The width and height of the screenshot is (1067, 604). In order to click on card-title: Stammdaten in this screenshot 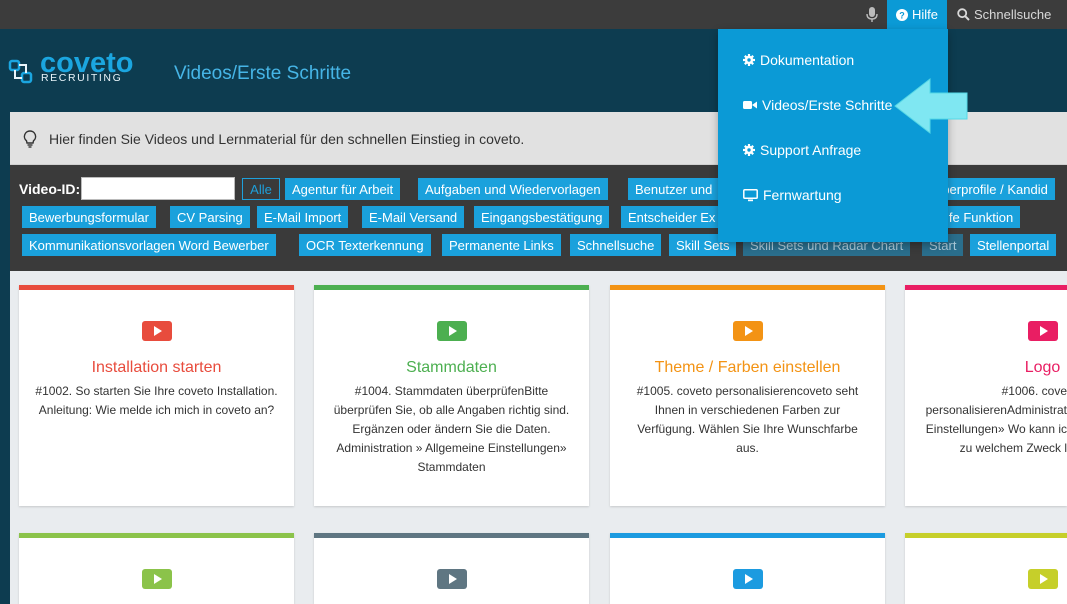, I will do `click(451, 367)`.